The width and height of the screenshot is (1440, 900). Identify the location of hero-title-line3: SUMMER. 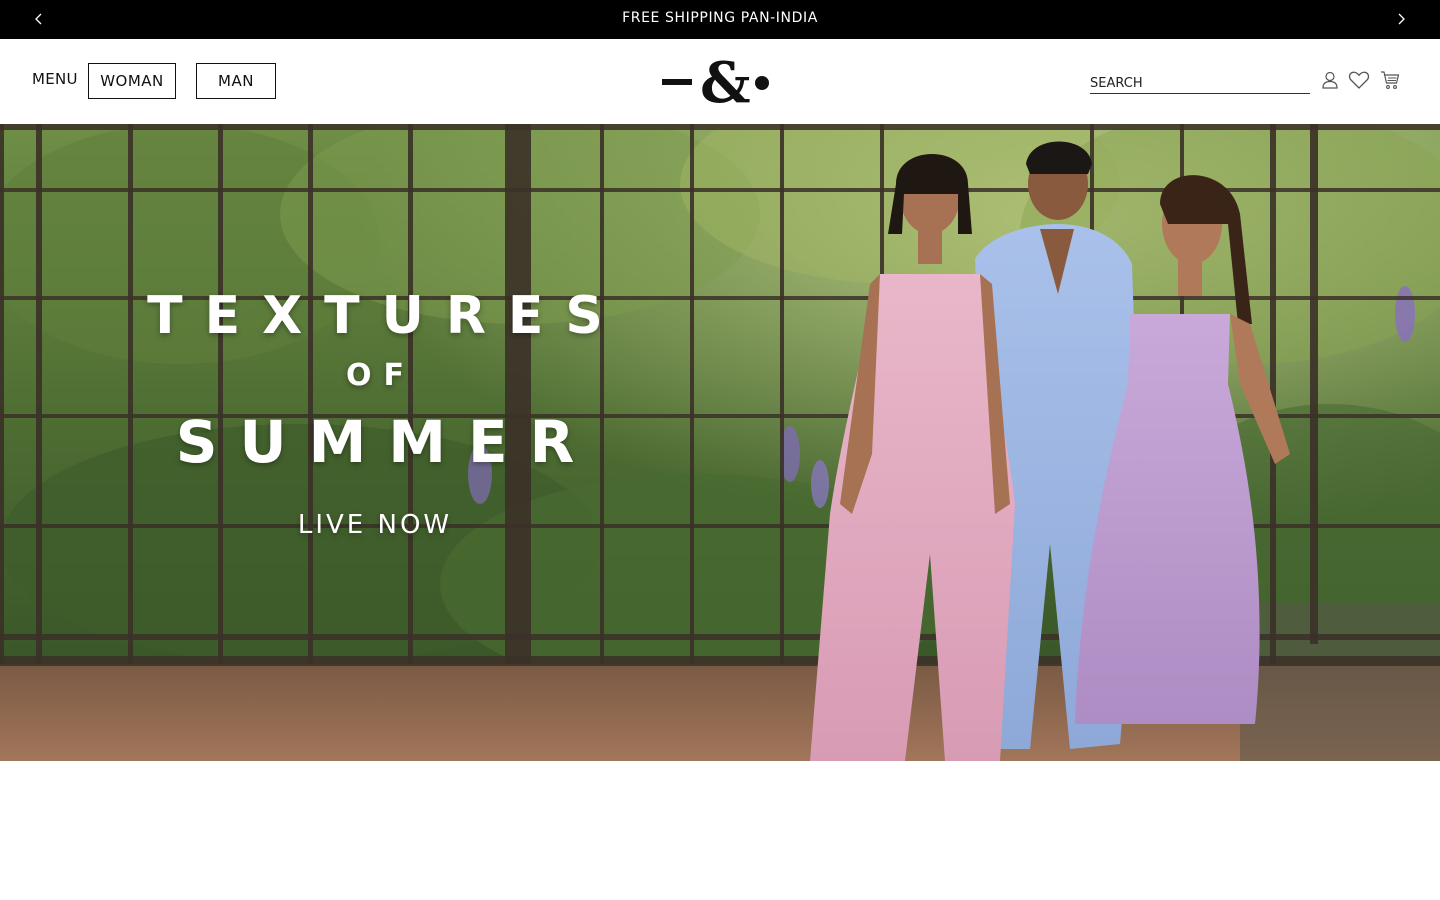
(386, 442).